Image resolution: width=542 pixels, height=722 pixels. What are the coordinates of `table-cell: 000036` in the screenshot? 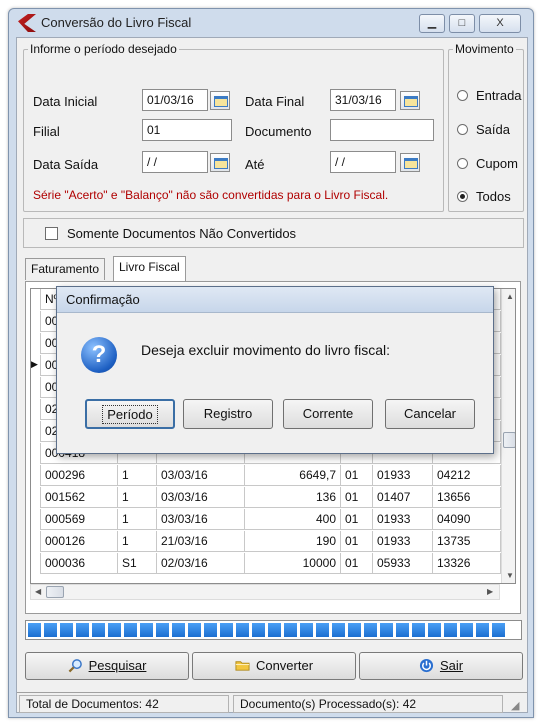 It's located at (79, 563).